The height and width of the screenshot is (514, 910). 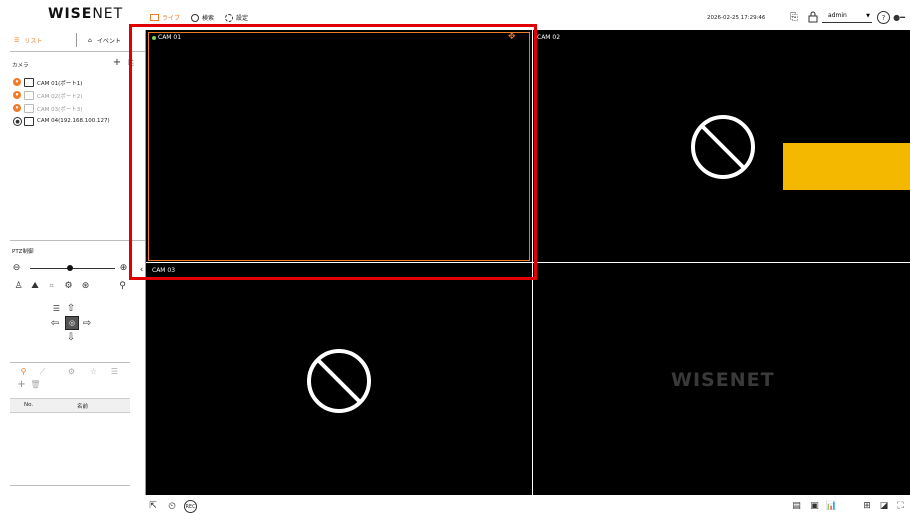 I want to click on capture-icon: ⏲, so click(x=172, y=506).